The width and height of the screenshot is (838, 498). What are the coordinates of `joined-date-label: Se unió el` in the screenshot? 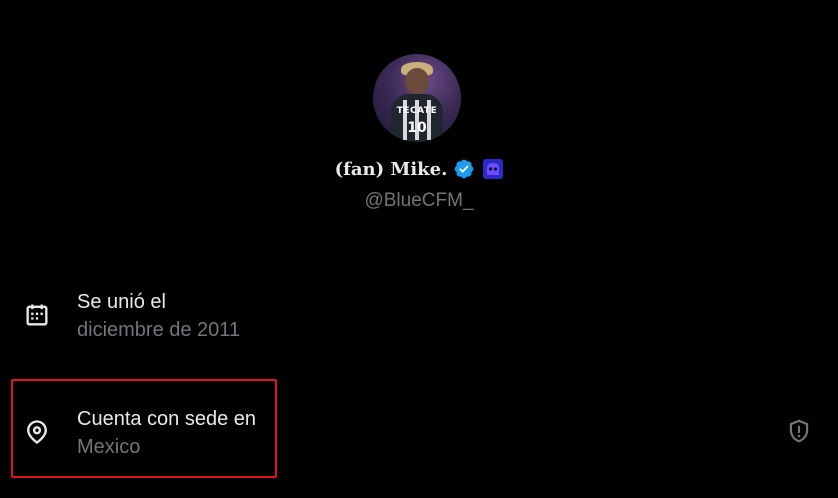 It's located at (121, 302).